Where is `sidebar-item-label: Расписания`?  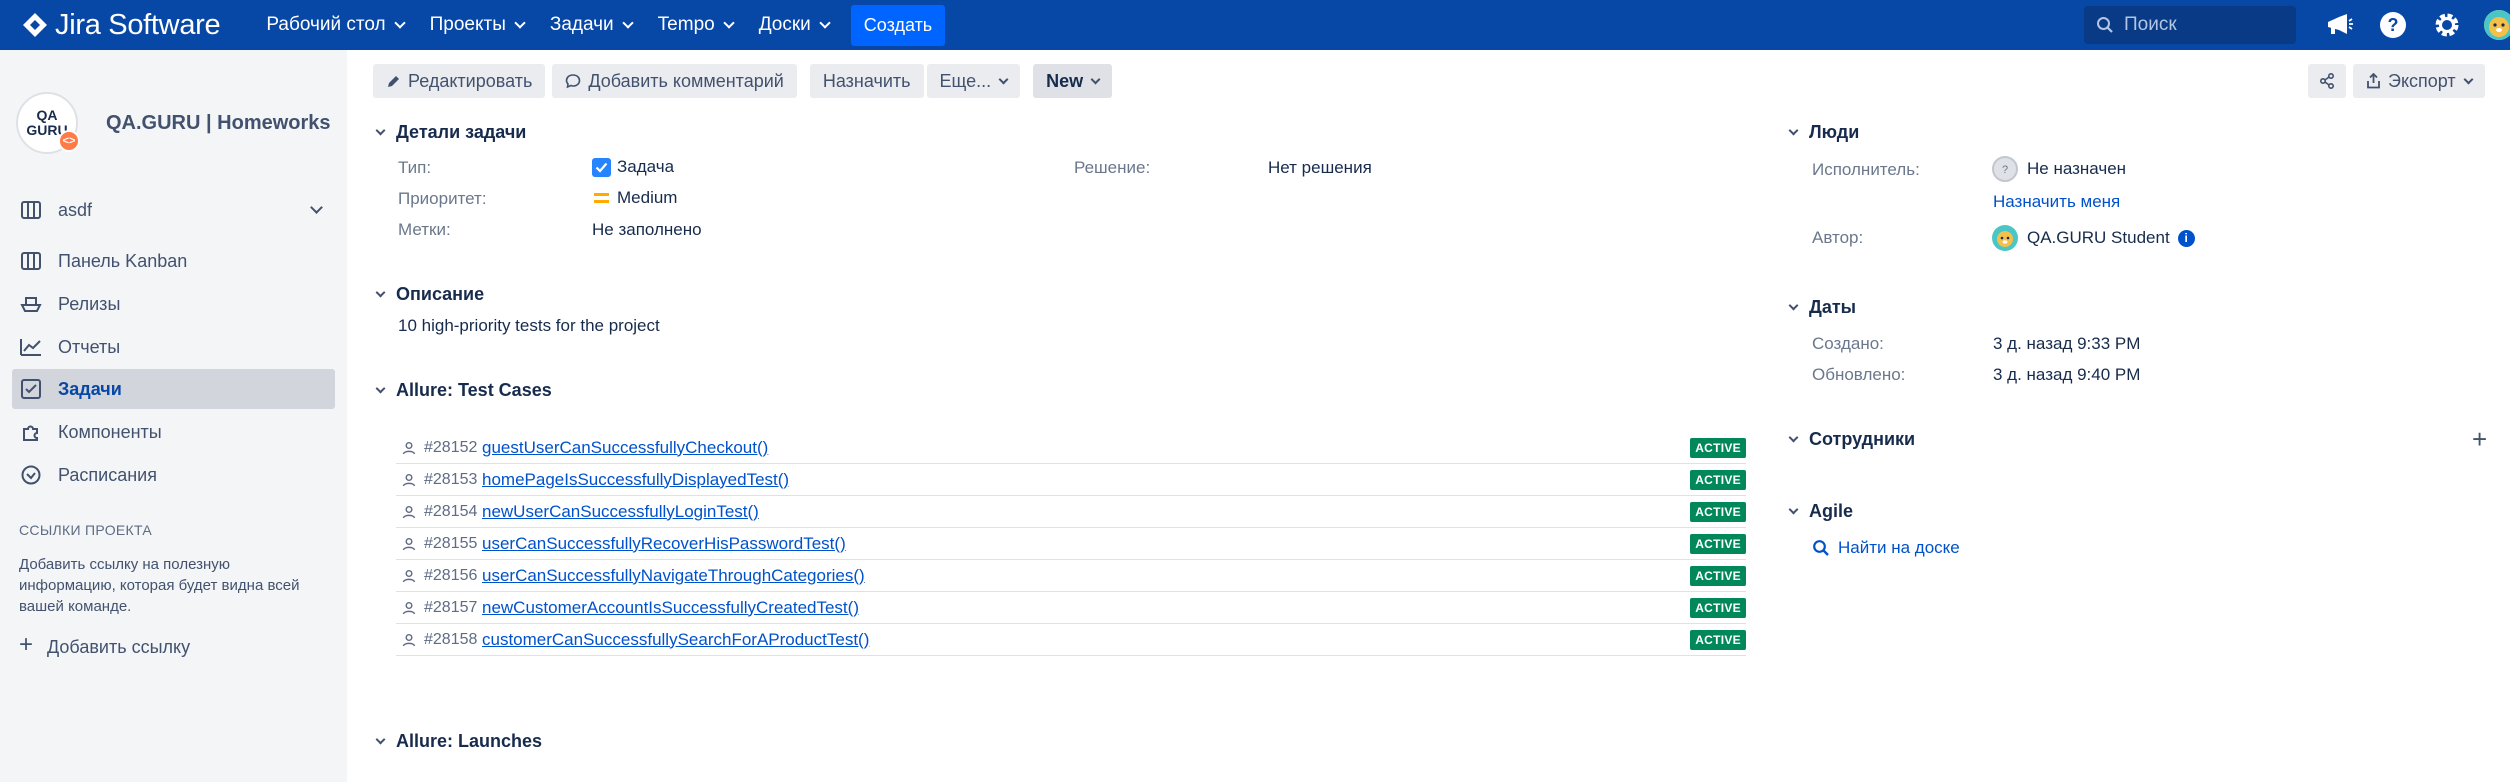
sidebar-item-label: Расписания is located at coordinates (107, 474).